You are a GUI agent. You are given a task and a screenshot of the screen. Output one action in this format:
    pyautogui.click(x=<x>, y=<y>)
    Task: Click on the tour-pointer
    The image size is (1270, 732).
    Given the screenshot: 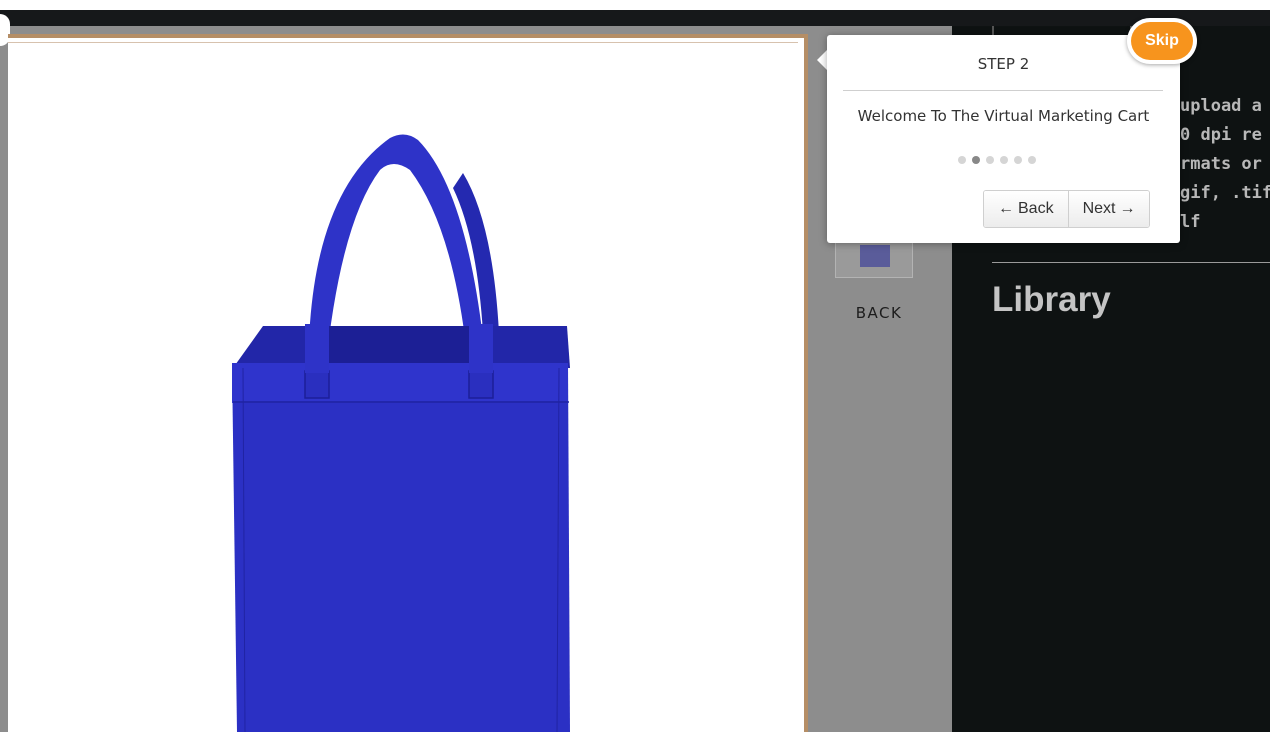 What is the action you would take?
    pyautogui.click(x=822, y=60)
    